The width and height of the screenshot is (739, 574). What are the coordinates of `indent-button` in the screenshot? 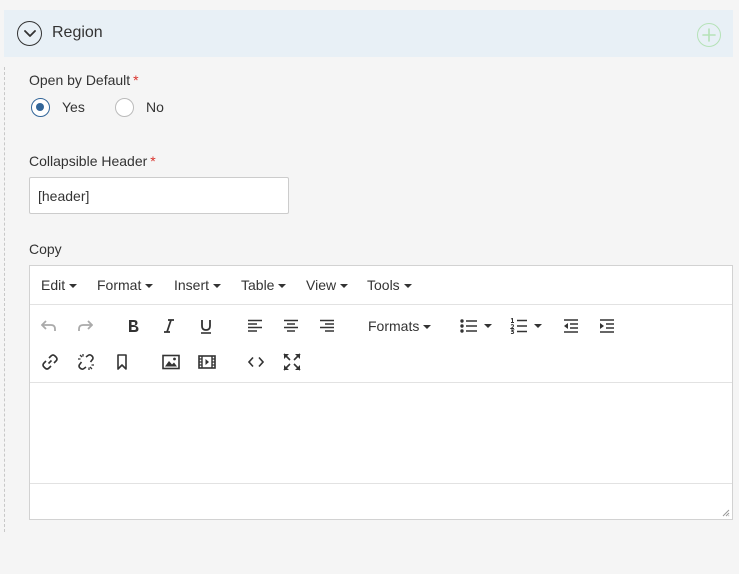 It's located at (607, 326).